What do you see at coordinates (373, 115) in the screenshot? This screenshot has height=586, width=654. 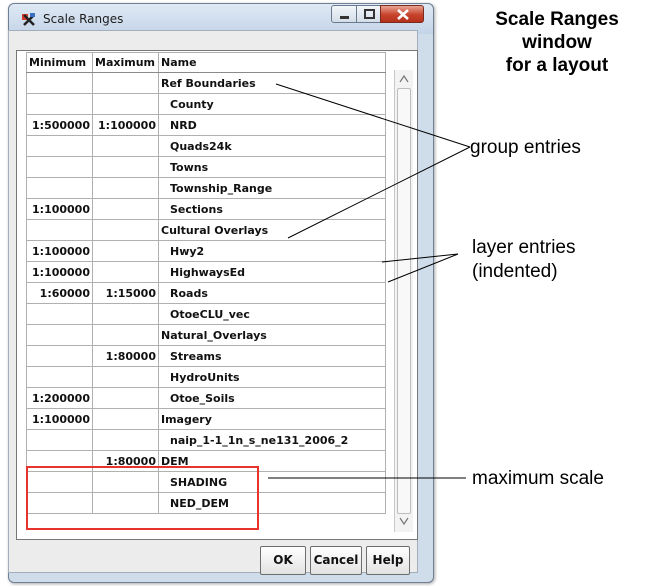 I see `leader-ref-boundaries` at bounding box center [373, 115].